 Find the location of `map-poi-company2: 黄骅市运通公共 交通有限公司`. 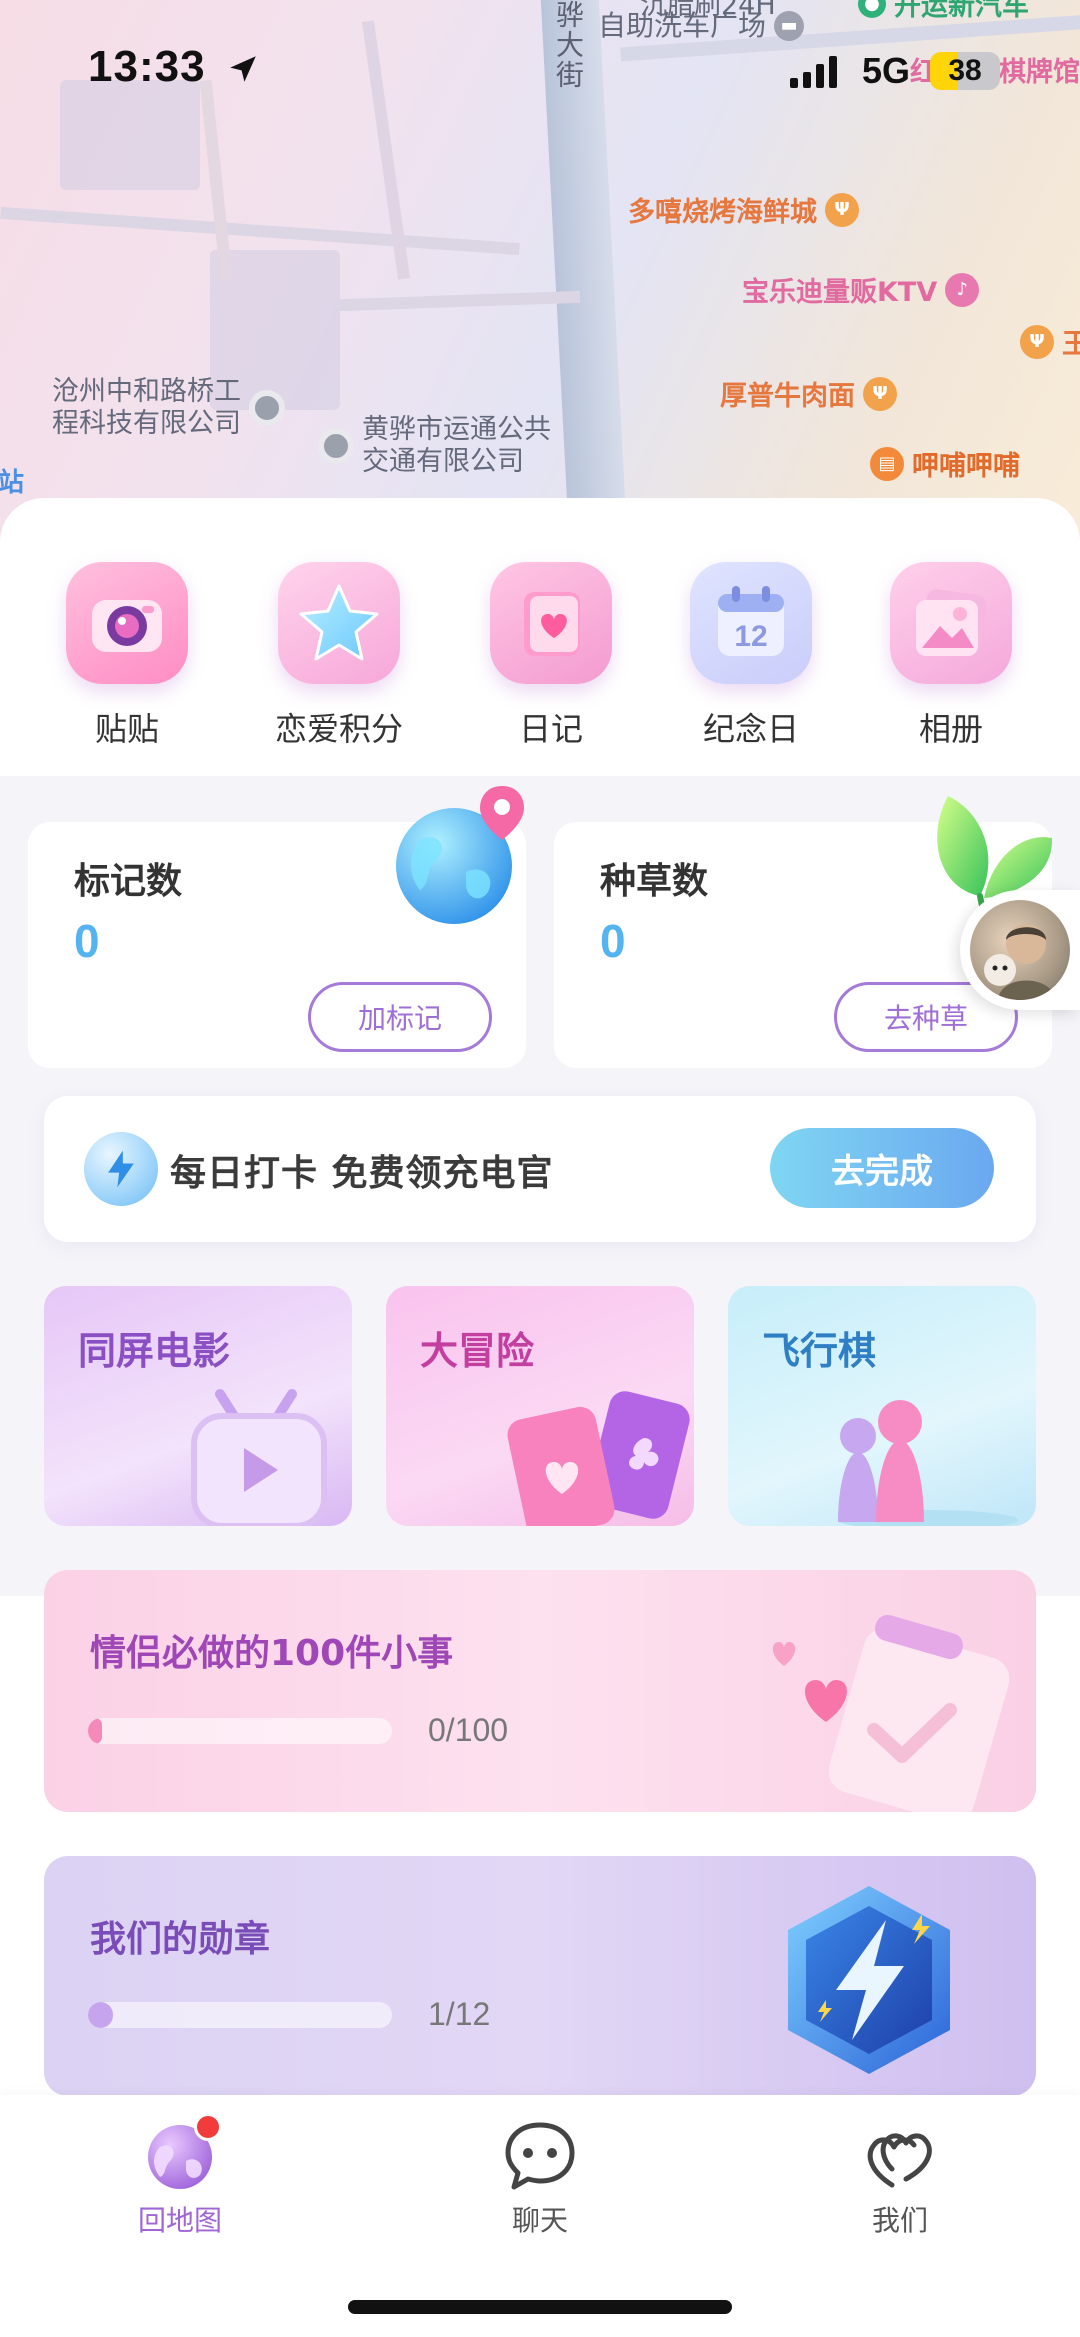

map-poi-company2: 黄骅市运通公共 交通有限公司 is located at coordinates (434, 446).